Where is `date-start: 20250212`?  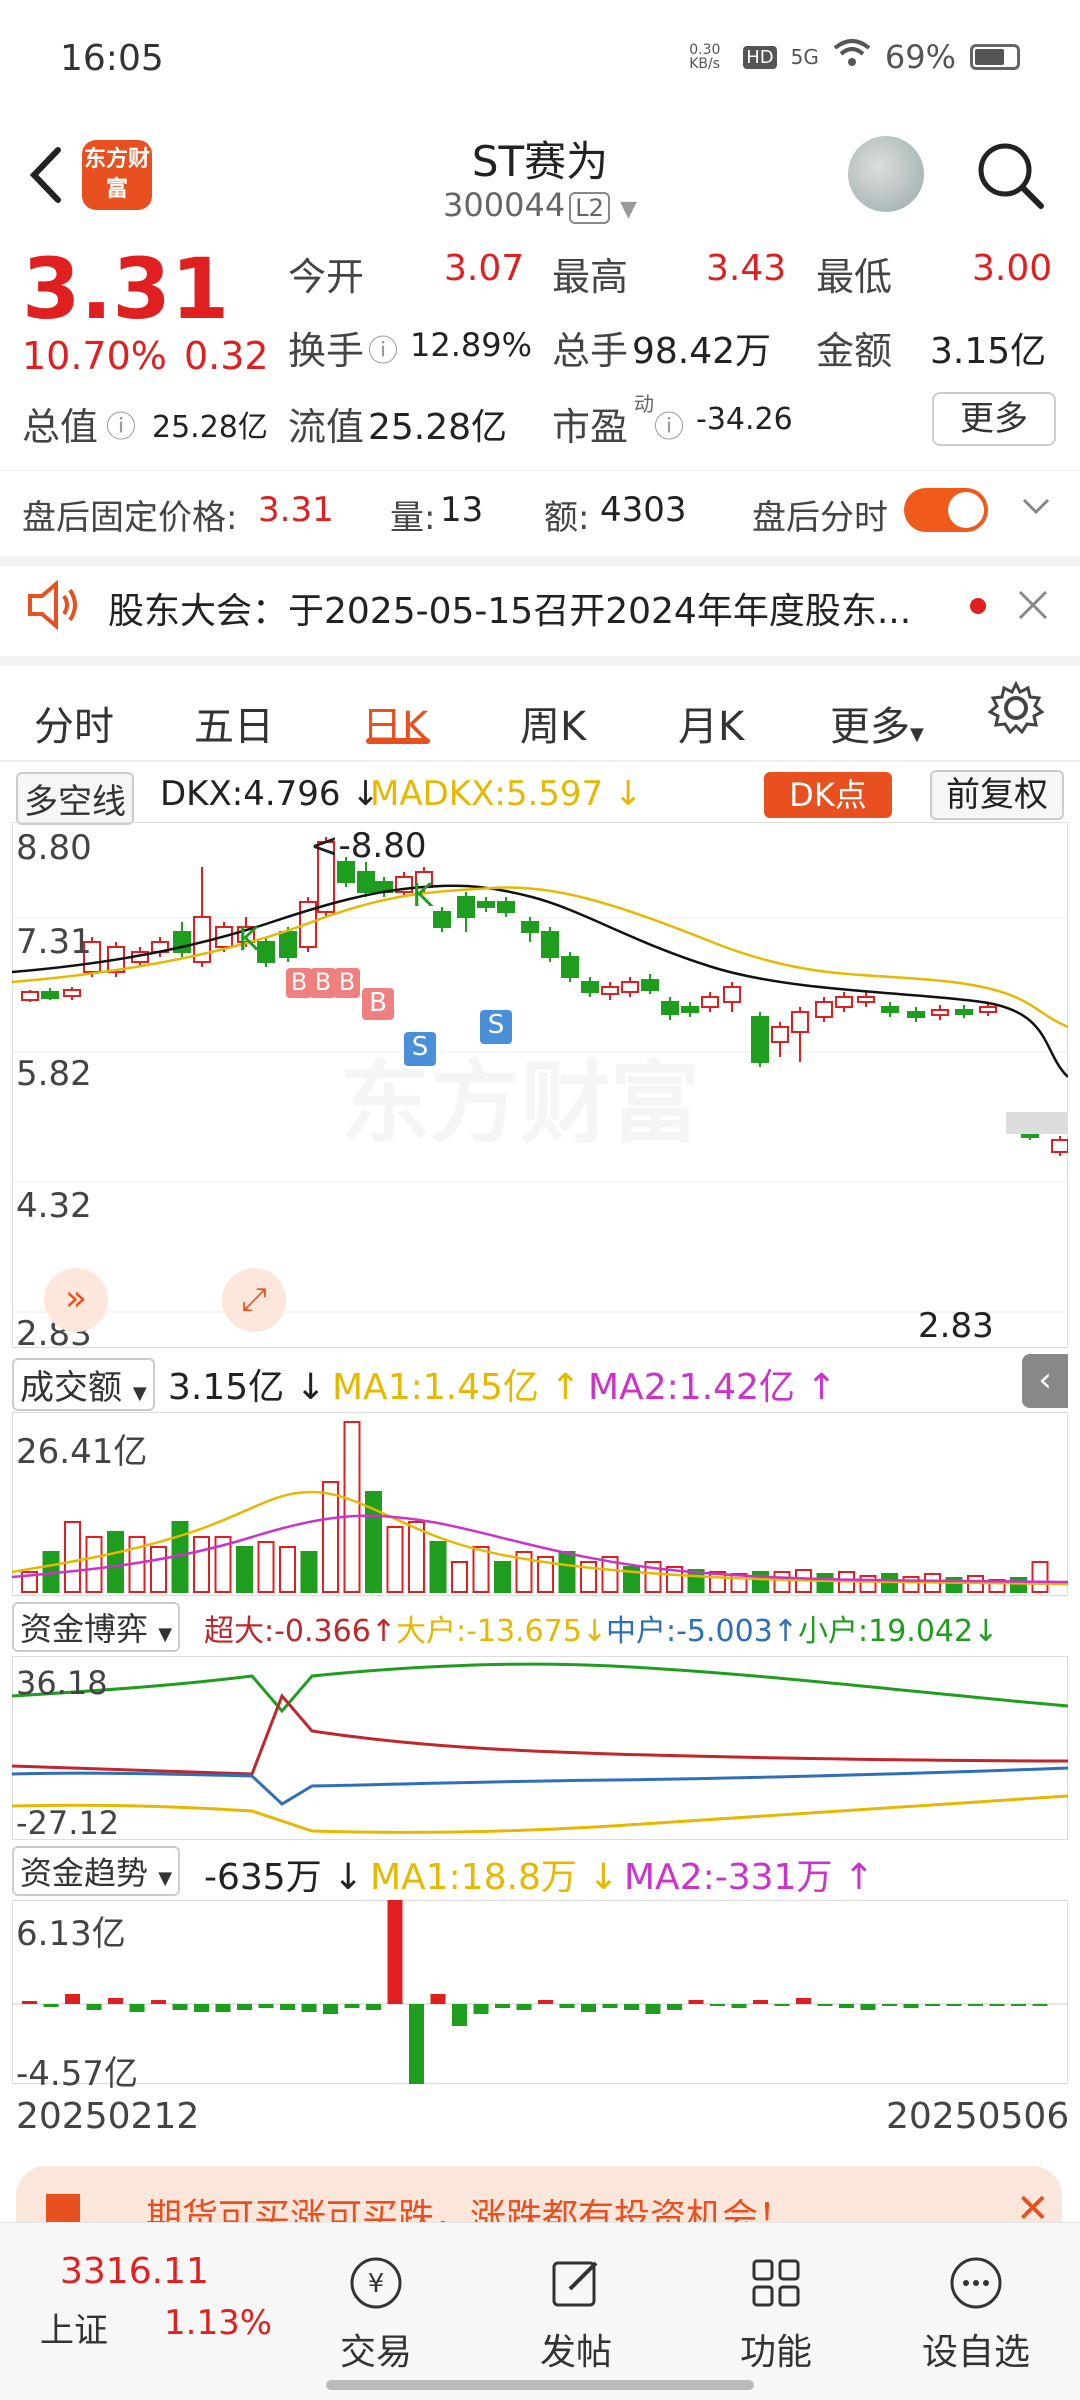
date-start: 20250212 is located at coordinates (108, 2116).